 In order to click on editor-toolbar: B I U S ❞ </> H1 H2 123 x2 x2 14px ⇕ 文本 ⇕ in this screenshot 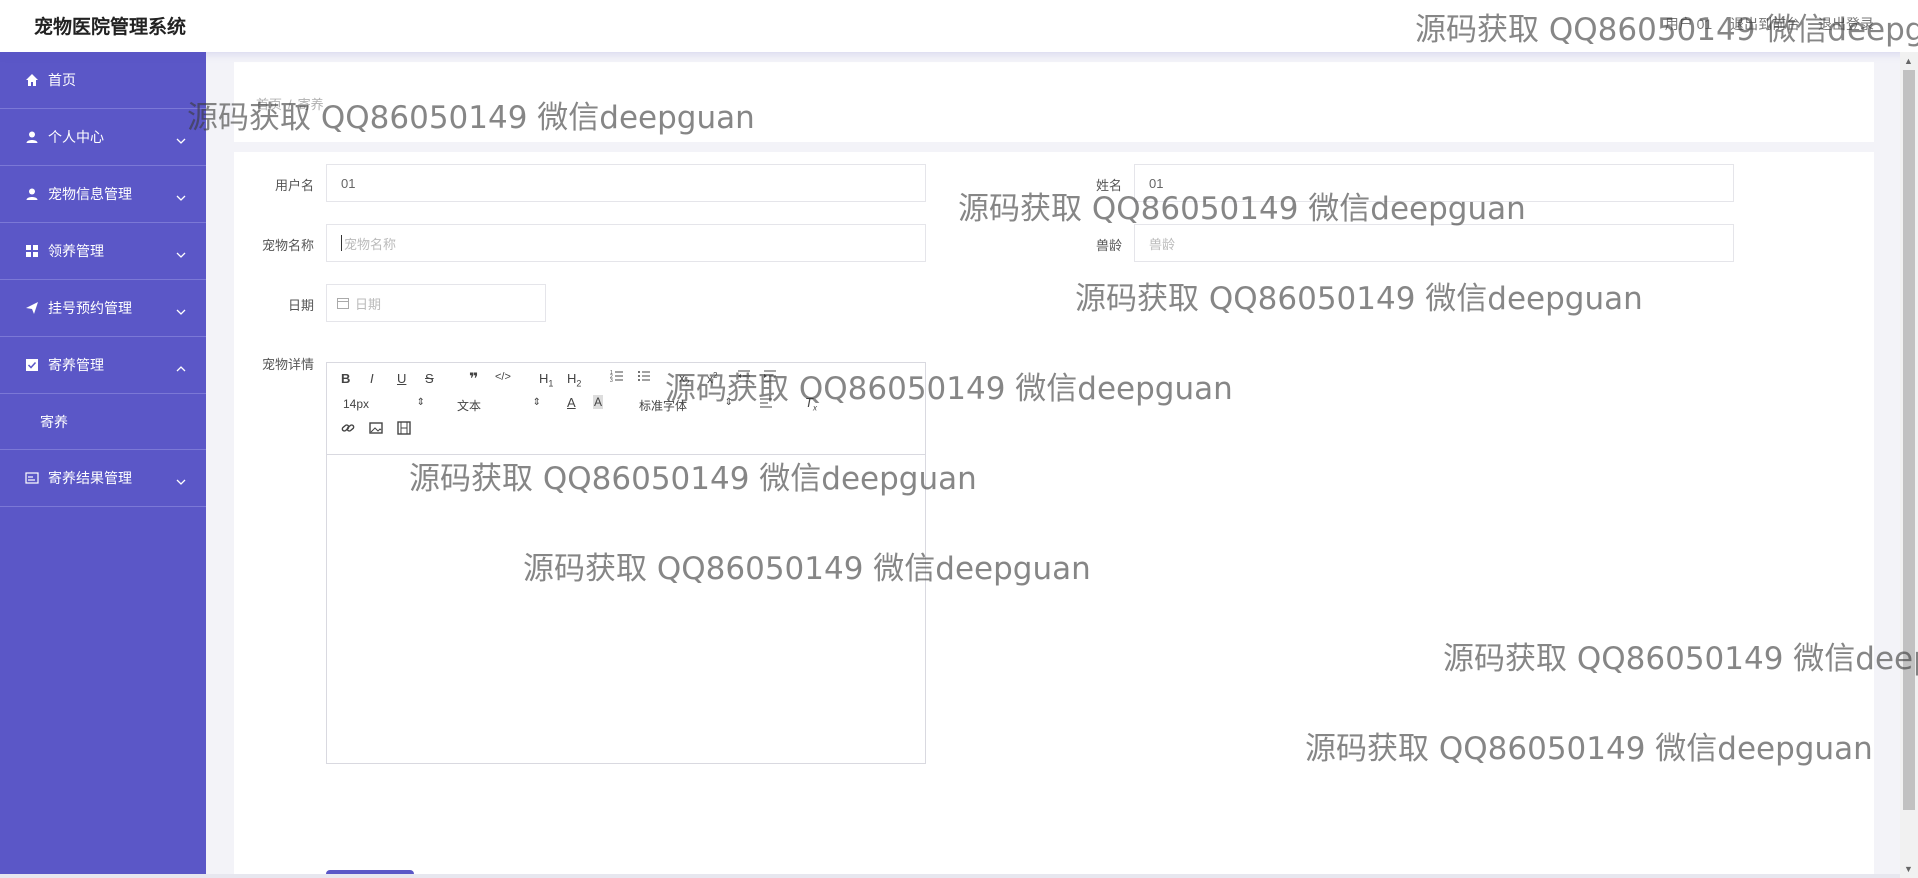, I will do `click(626, 409)`.